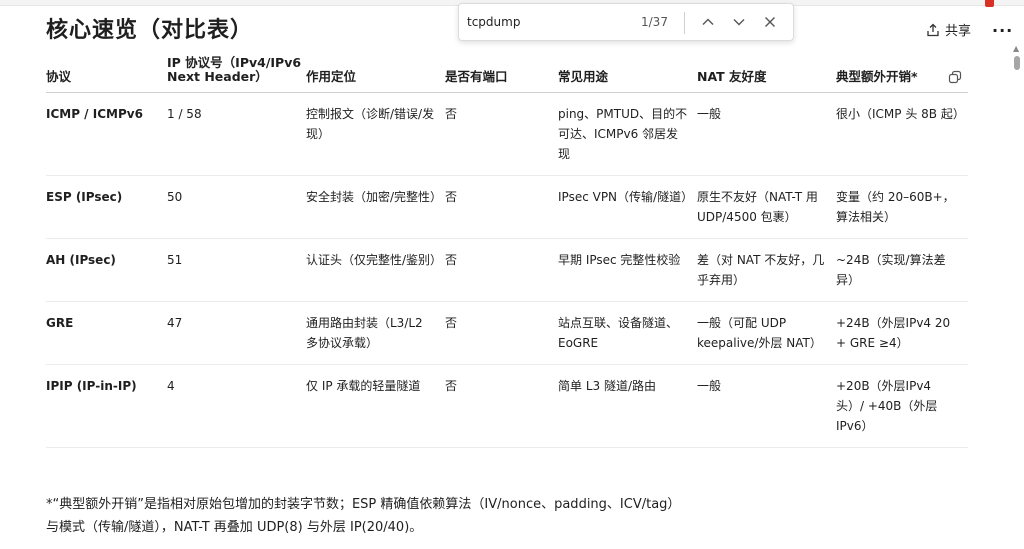  Describe the element at coordinates (236, 134) in the screenshot. I see `table-cell: 1 / 58` at that location.